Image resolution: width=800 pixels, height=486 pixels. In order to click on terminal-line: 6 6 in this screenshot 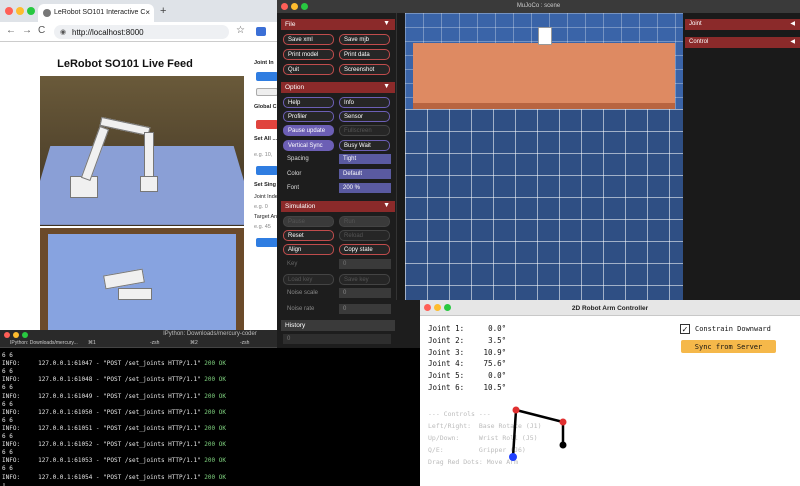, I will do `click(7, 452)`.